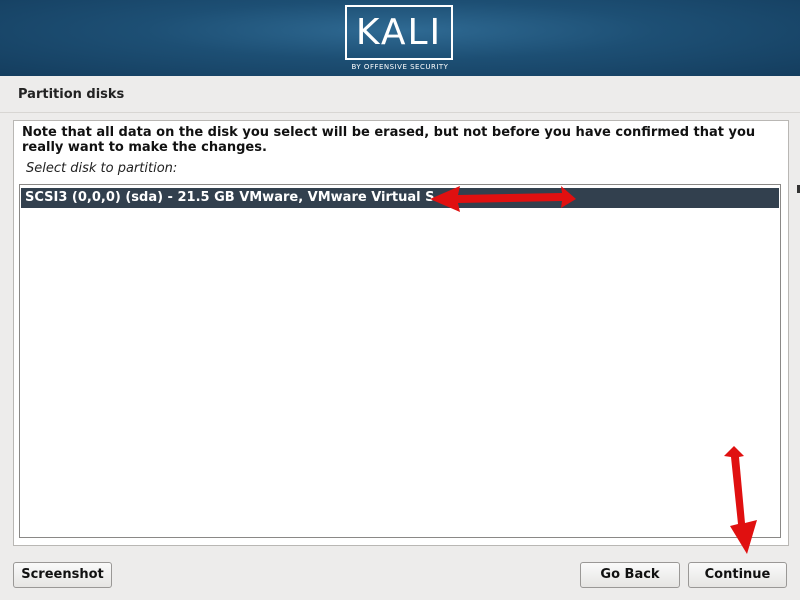 The height and width of the screenshot is (600, 800). Describe the element at coordinates (102, 168) in the screenshot. I see `select-disk-prompt: Select disk to partition:` at that location.